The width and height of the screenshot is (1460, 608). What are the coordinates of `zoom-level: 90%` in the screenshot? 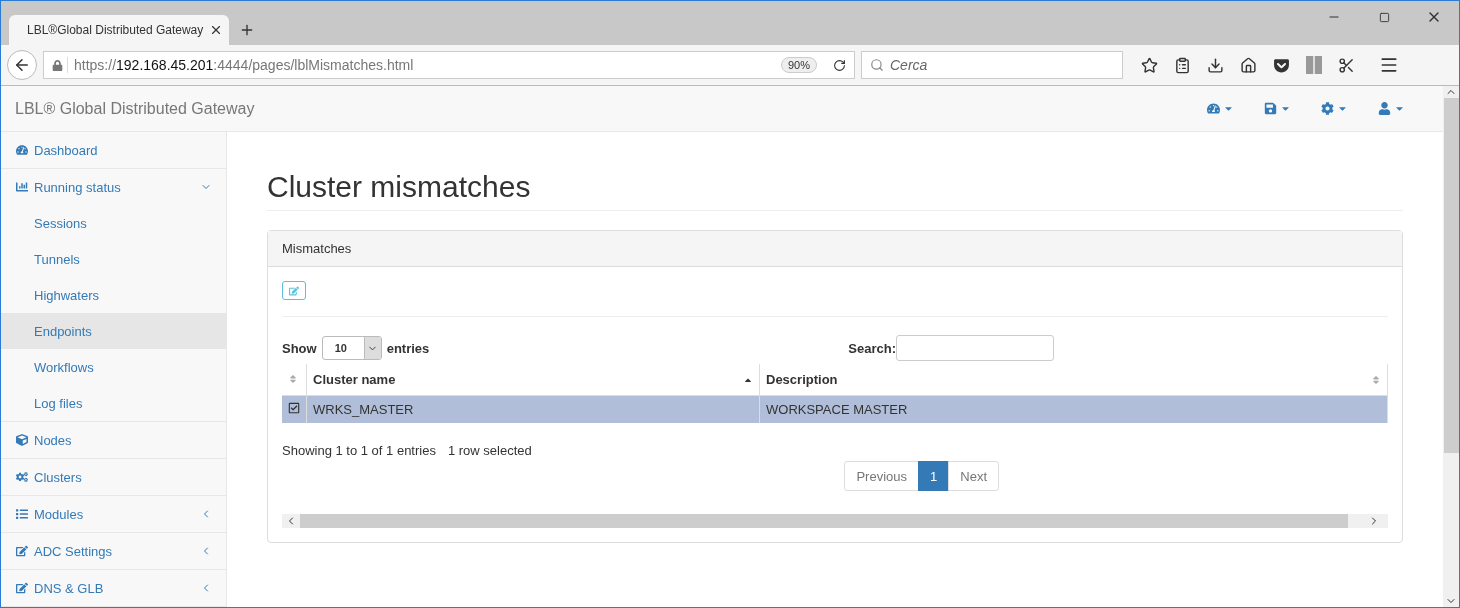 It's located at (798, 65).